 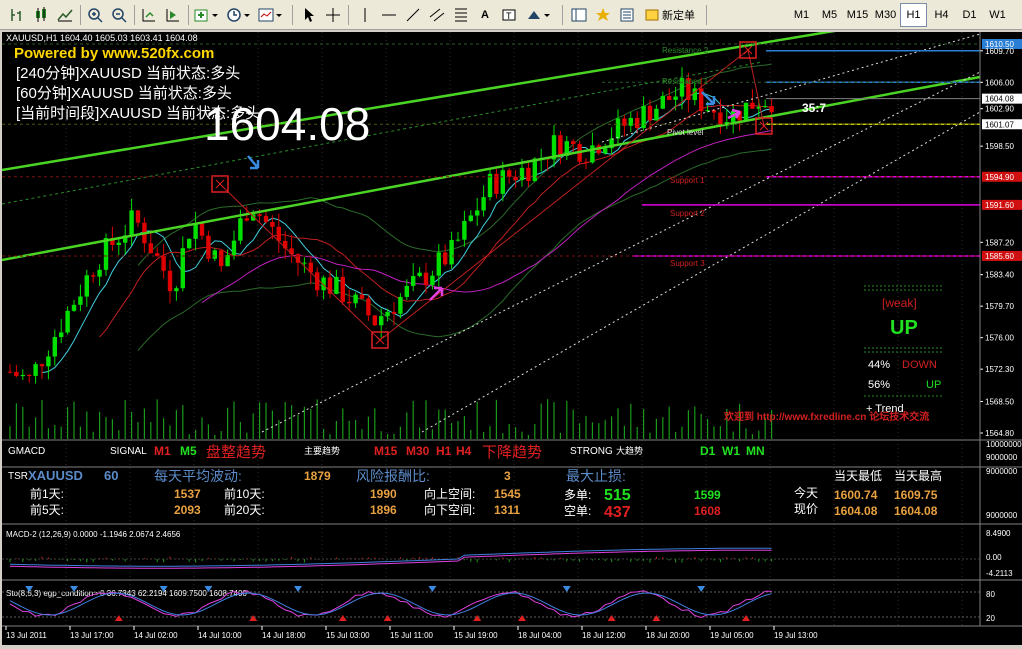 I want to click on gmacd-big-trend: 大趋势, so click(x=629, y=450).